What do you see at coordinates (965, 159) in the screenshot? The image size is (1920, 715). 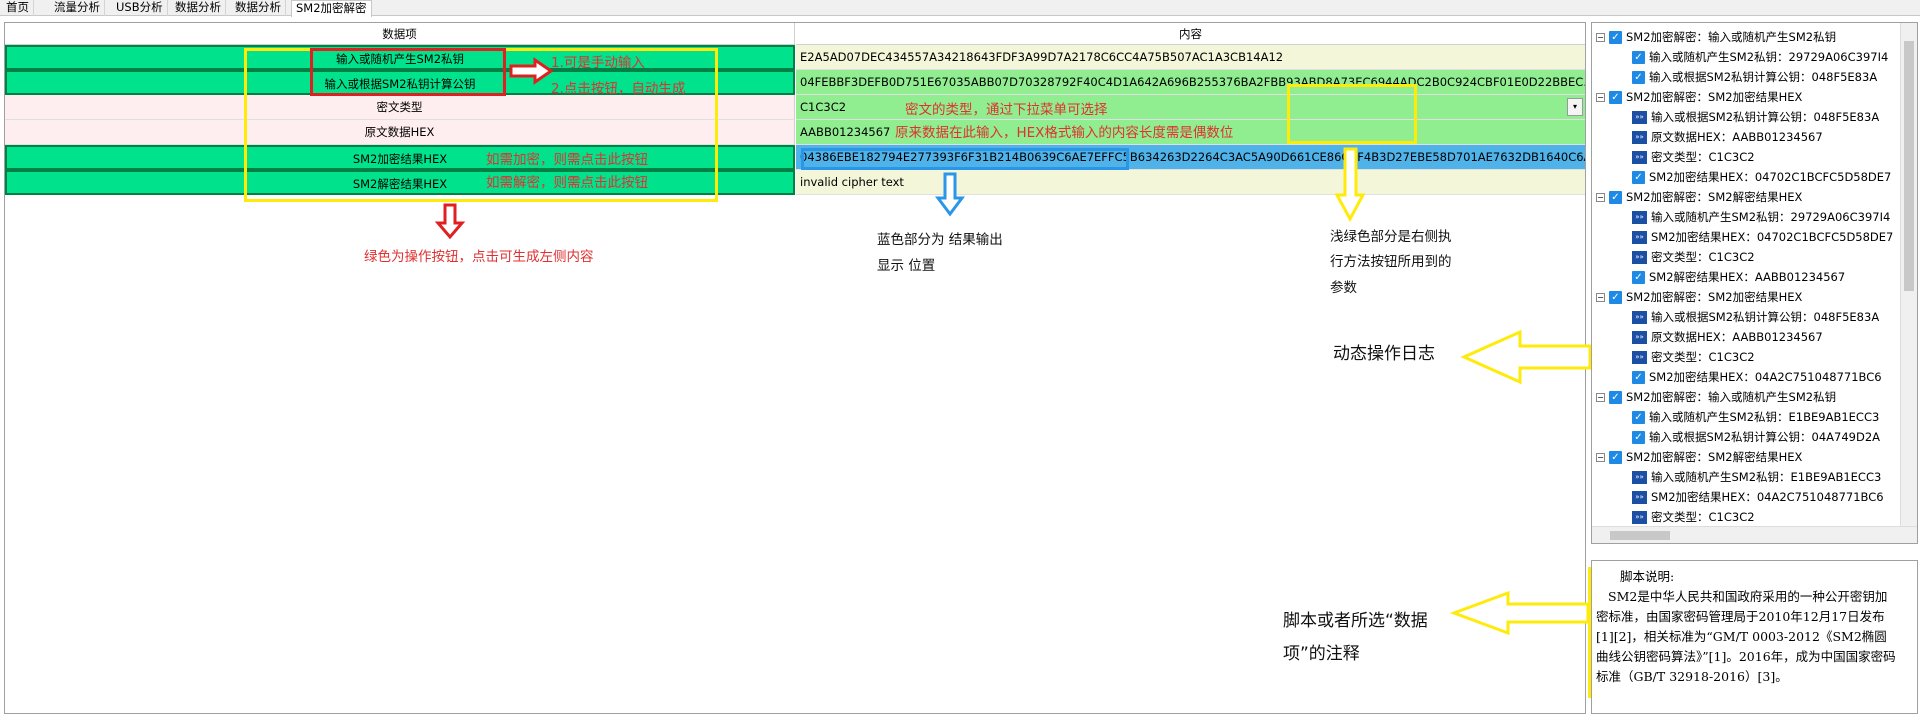 I see `annotation-blue-box-output` at bounding box center [965, 159].